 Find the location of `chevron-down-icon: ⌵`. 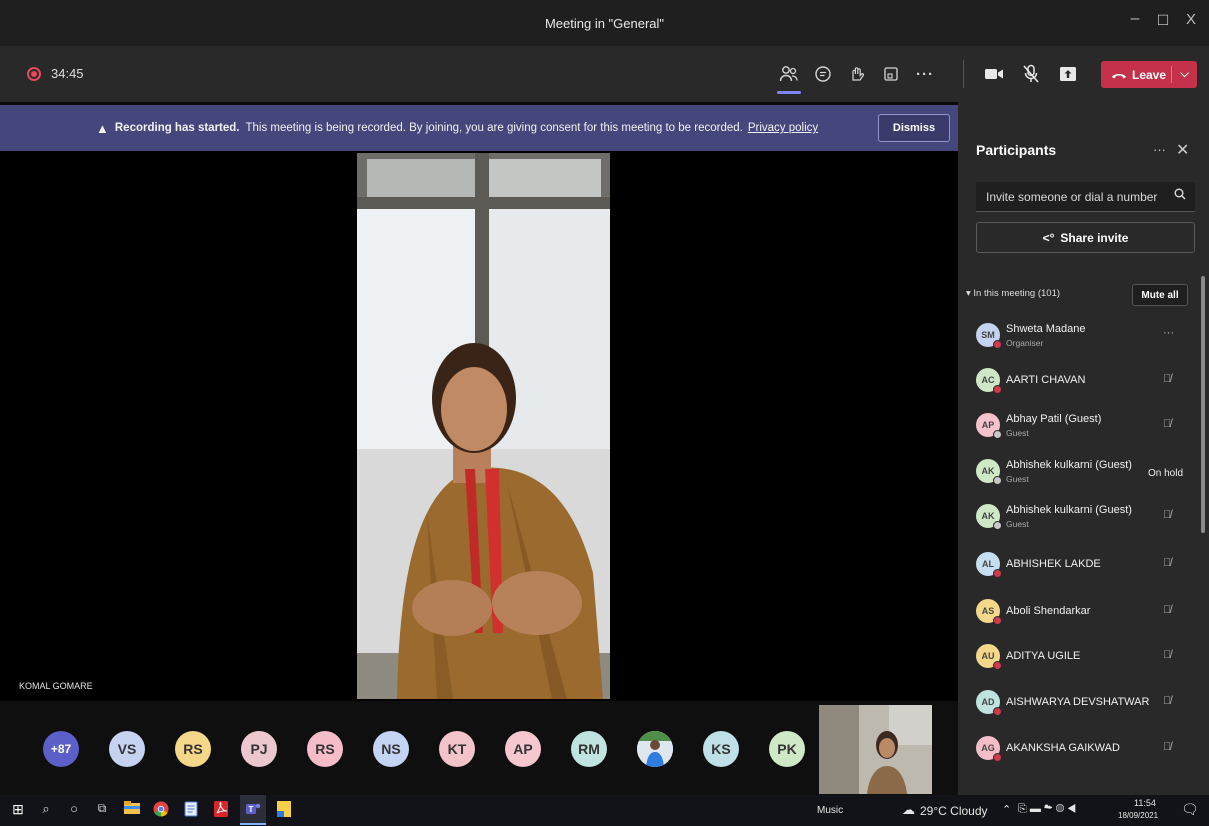

chevron-down-icon: ⌵ is located at coordinates (1184, 74).